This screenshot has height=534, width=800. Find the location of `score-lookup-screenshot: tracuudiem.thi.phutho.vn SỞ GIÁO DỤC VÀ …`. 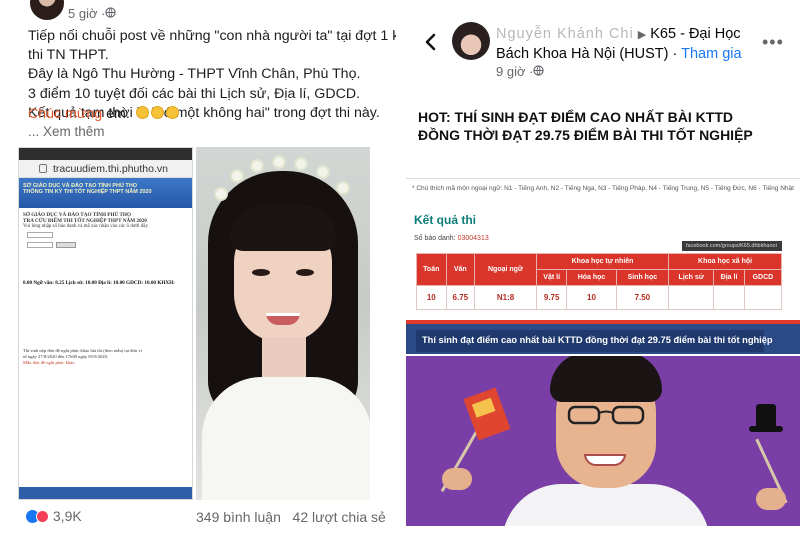

score-lookup-screenshot: tracuudiem.thi.phutho.vn SỞ GIÁO DỤC VÀ … is located at coordinates (105, 323).